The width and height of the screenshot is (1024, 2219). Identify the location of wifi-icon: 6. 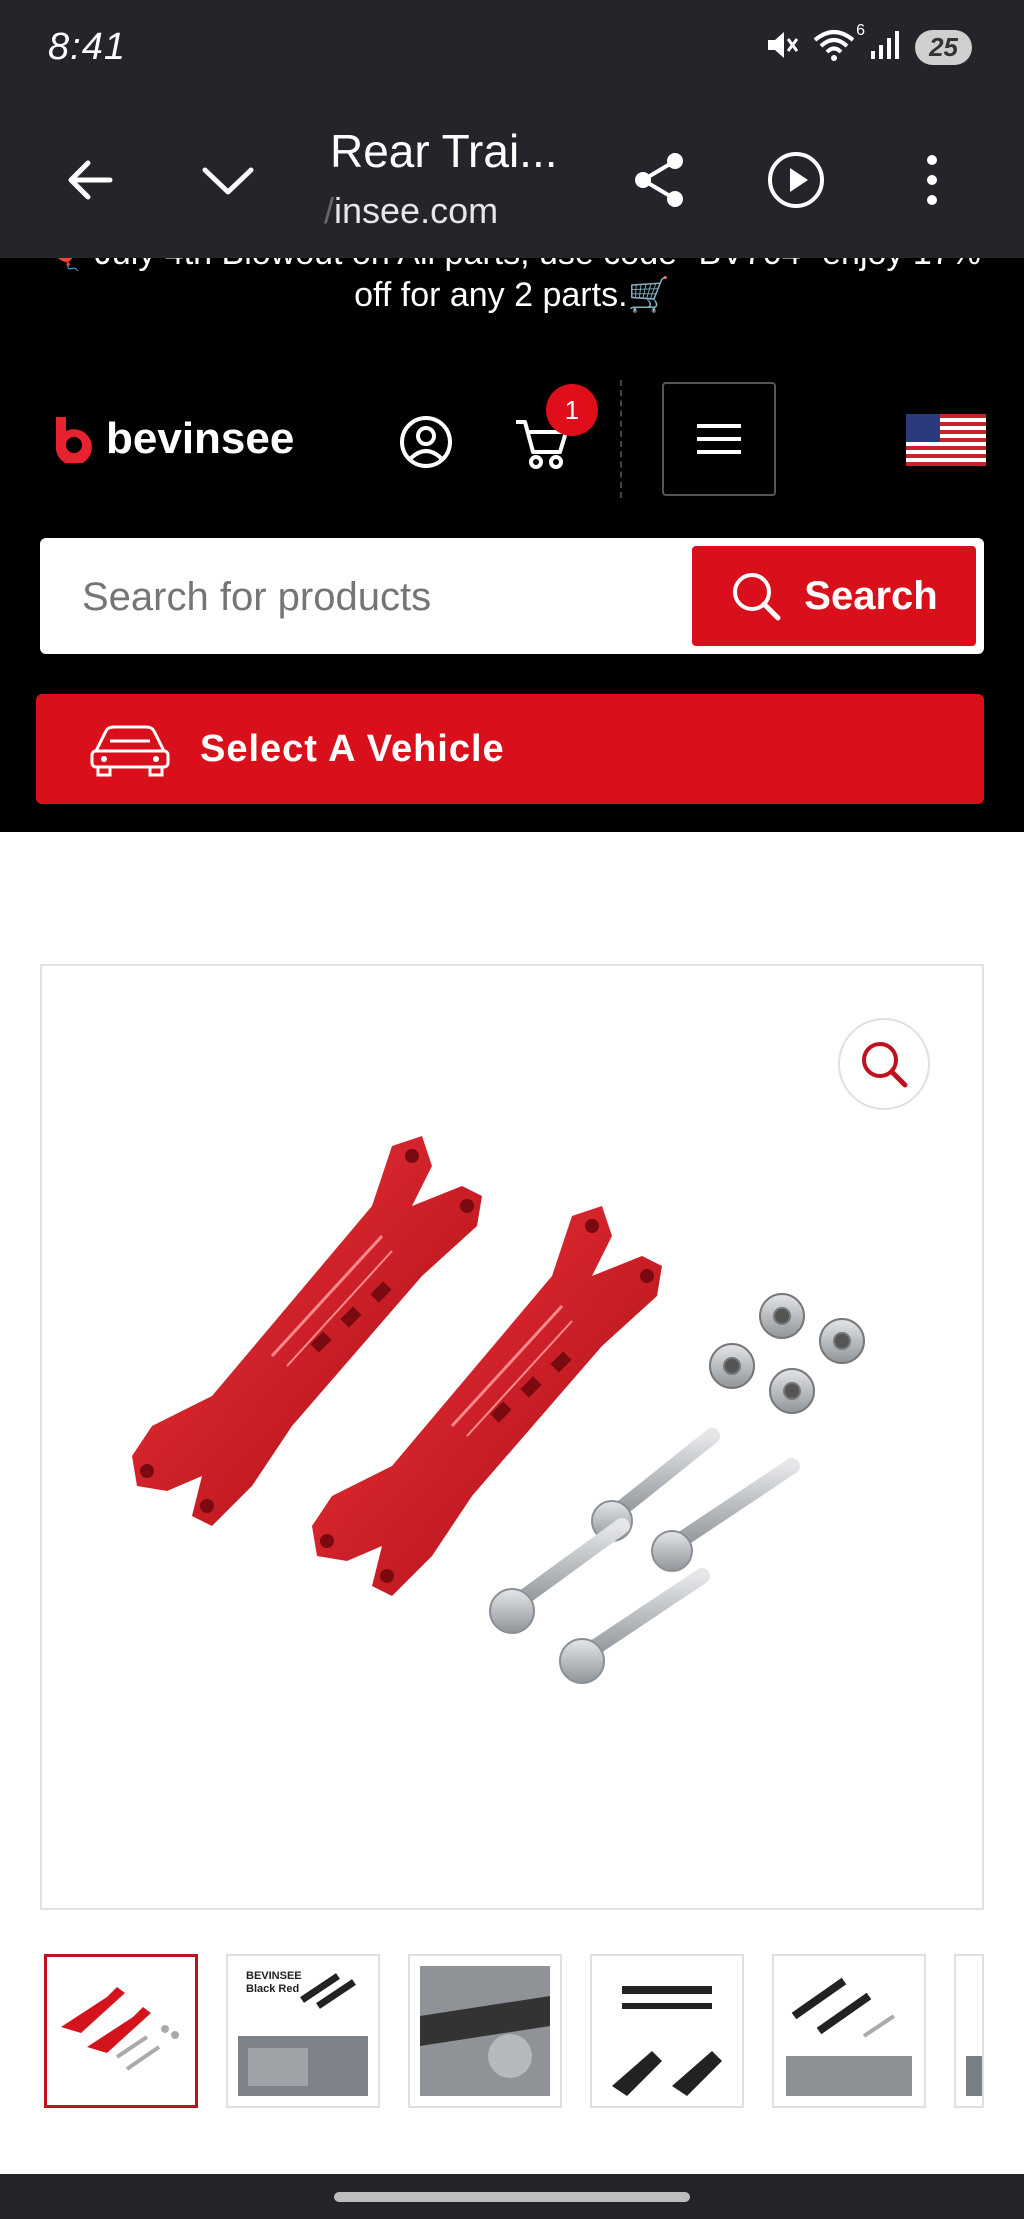
(839, 44).